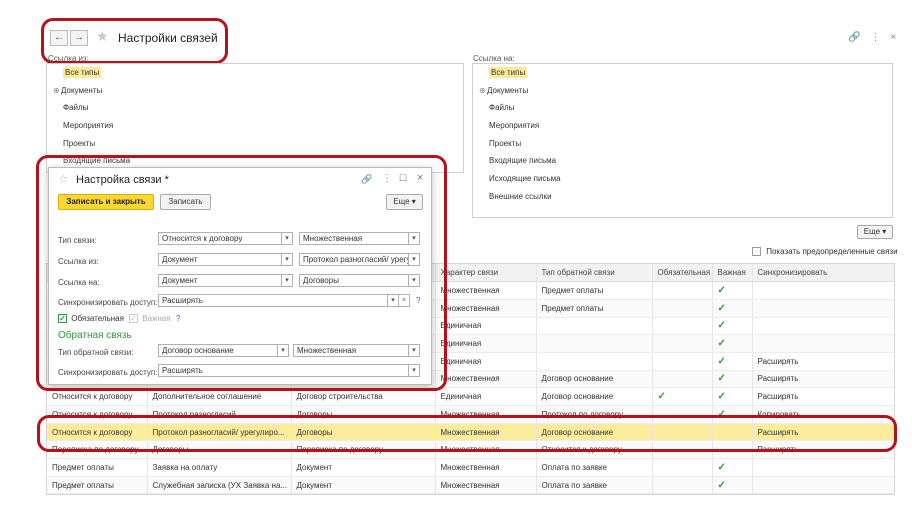 The width and height of the screenshot is (912, 518). I want to click on left-panel-label: Ссылка из:, so click(68, 58).